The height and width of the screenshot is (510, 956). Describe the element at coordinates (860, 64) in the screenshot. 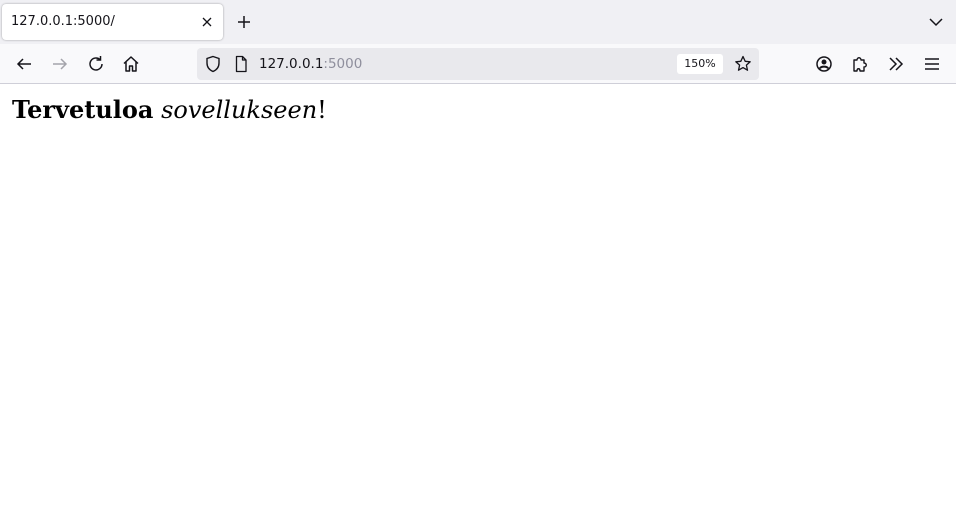

I see `puzzle-icon` at that location.